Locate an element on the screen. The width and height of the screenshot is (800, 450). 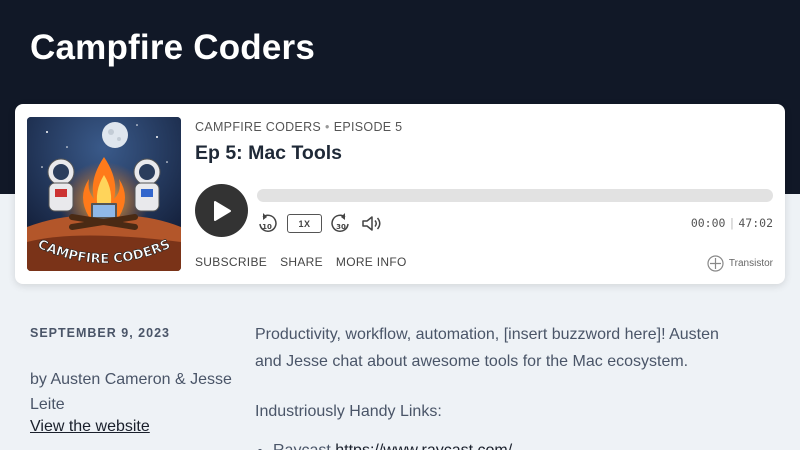
byline: by Austen Cameron & Jesse Leite is located at coordinates (131, 392).